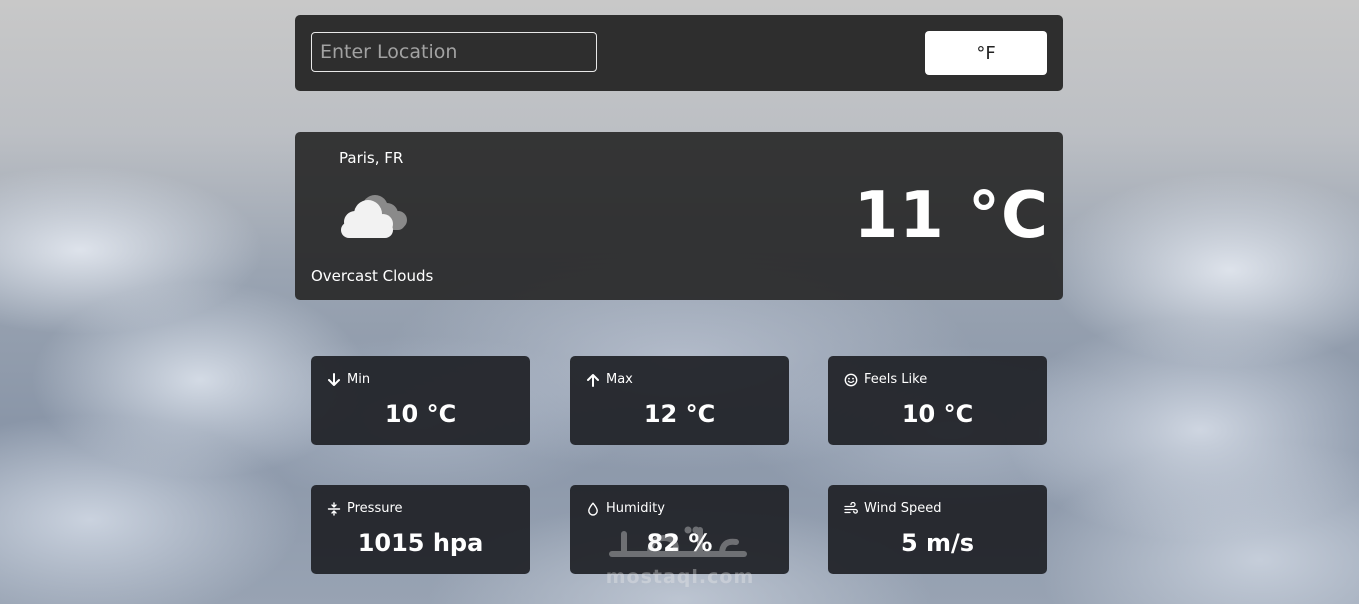  I want to click on stat-label: Min, so click(359, 379).